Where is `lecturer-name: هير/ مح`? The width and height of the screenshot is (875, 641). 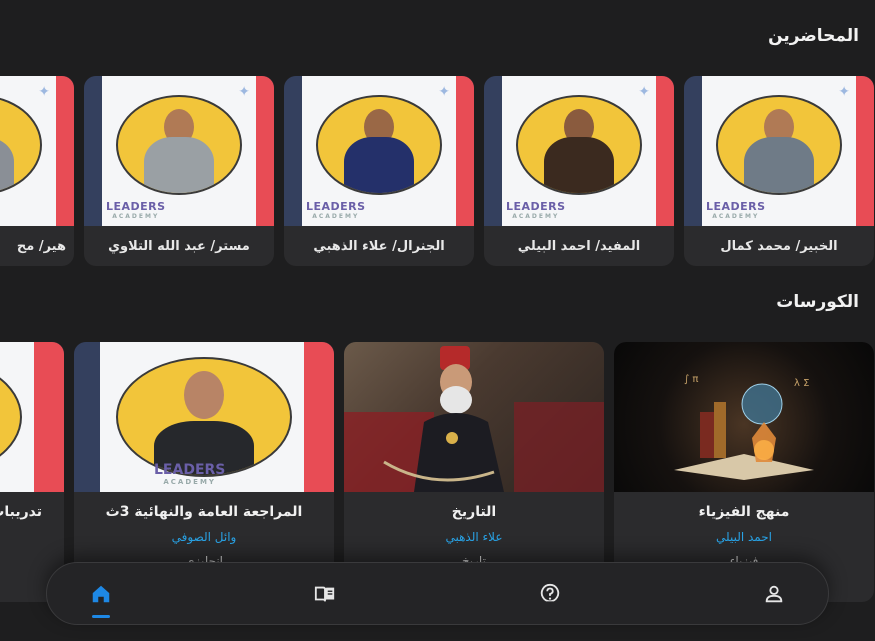 lecturer-name: هير/ مح is located at coordinates (41, 246).